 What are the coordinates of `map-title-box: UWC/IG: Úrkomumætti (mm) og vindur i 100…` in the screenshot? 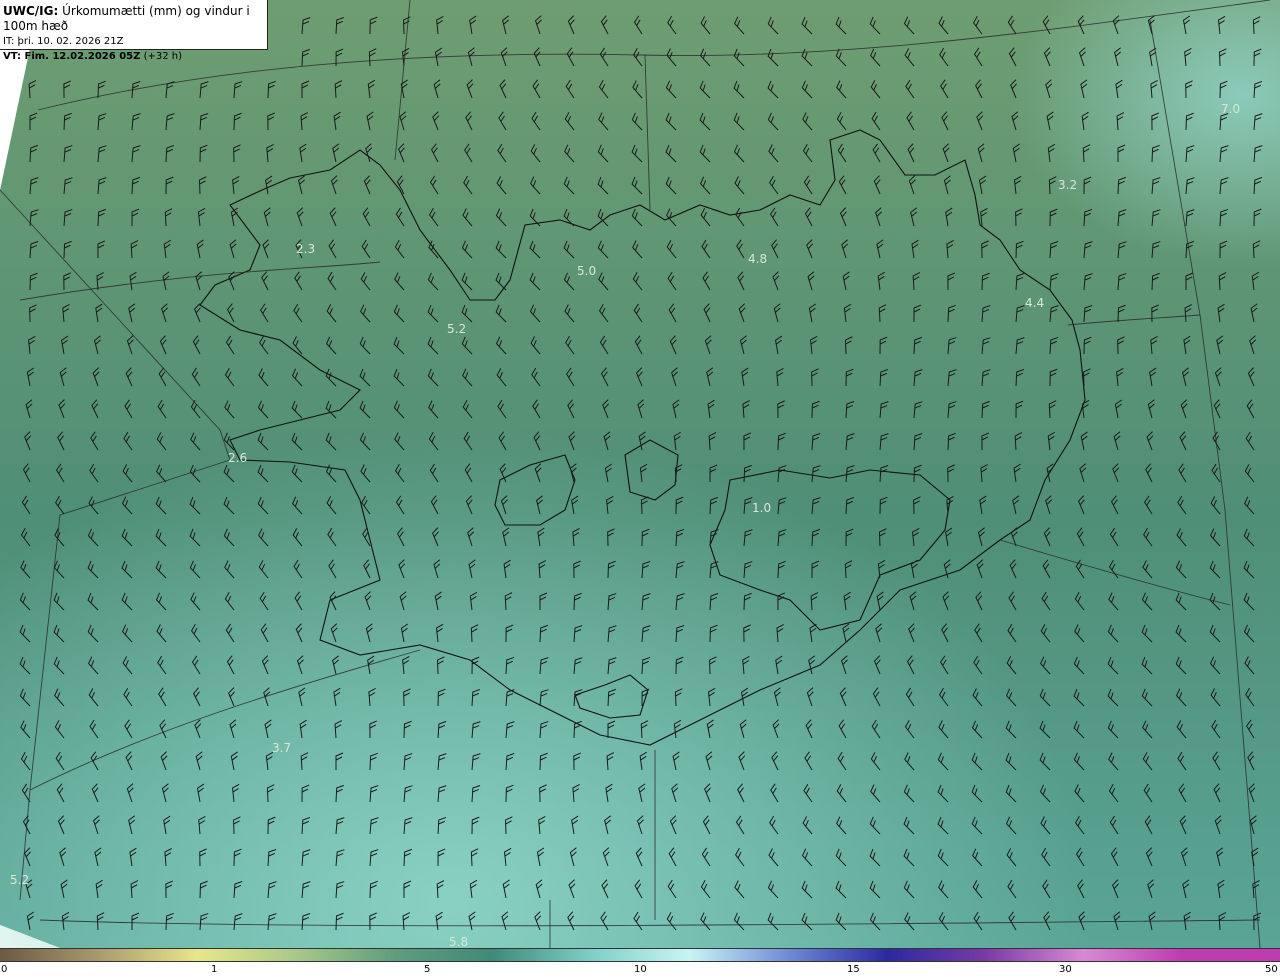 It's located at (134, 31).